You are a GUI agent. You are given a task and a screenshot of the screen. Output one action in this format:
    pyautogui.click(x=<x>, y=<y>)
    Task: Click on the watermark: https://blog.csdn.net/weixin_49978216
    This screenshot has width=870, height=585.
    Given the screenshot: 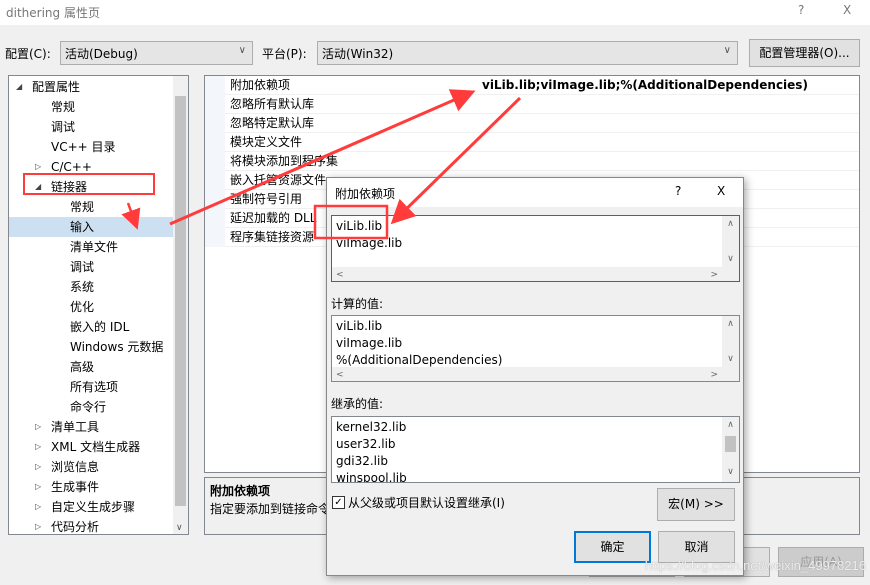 What is the action you would take?
    pyautogui.click(x=755, y=565)
    